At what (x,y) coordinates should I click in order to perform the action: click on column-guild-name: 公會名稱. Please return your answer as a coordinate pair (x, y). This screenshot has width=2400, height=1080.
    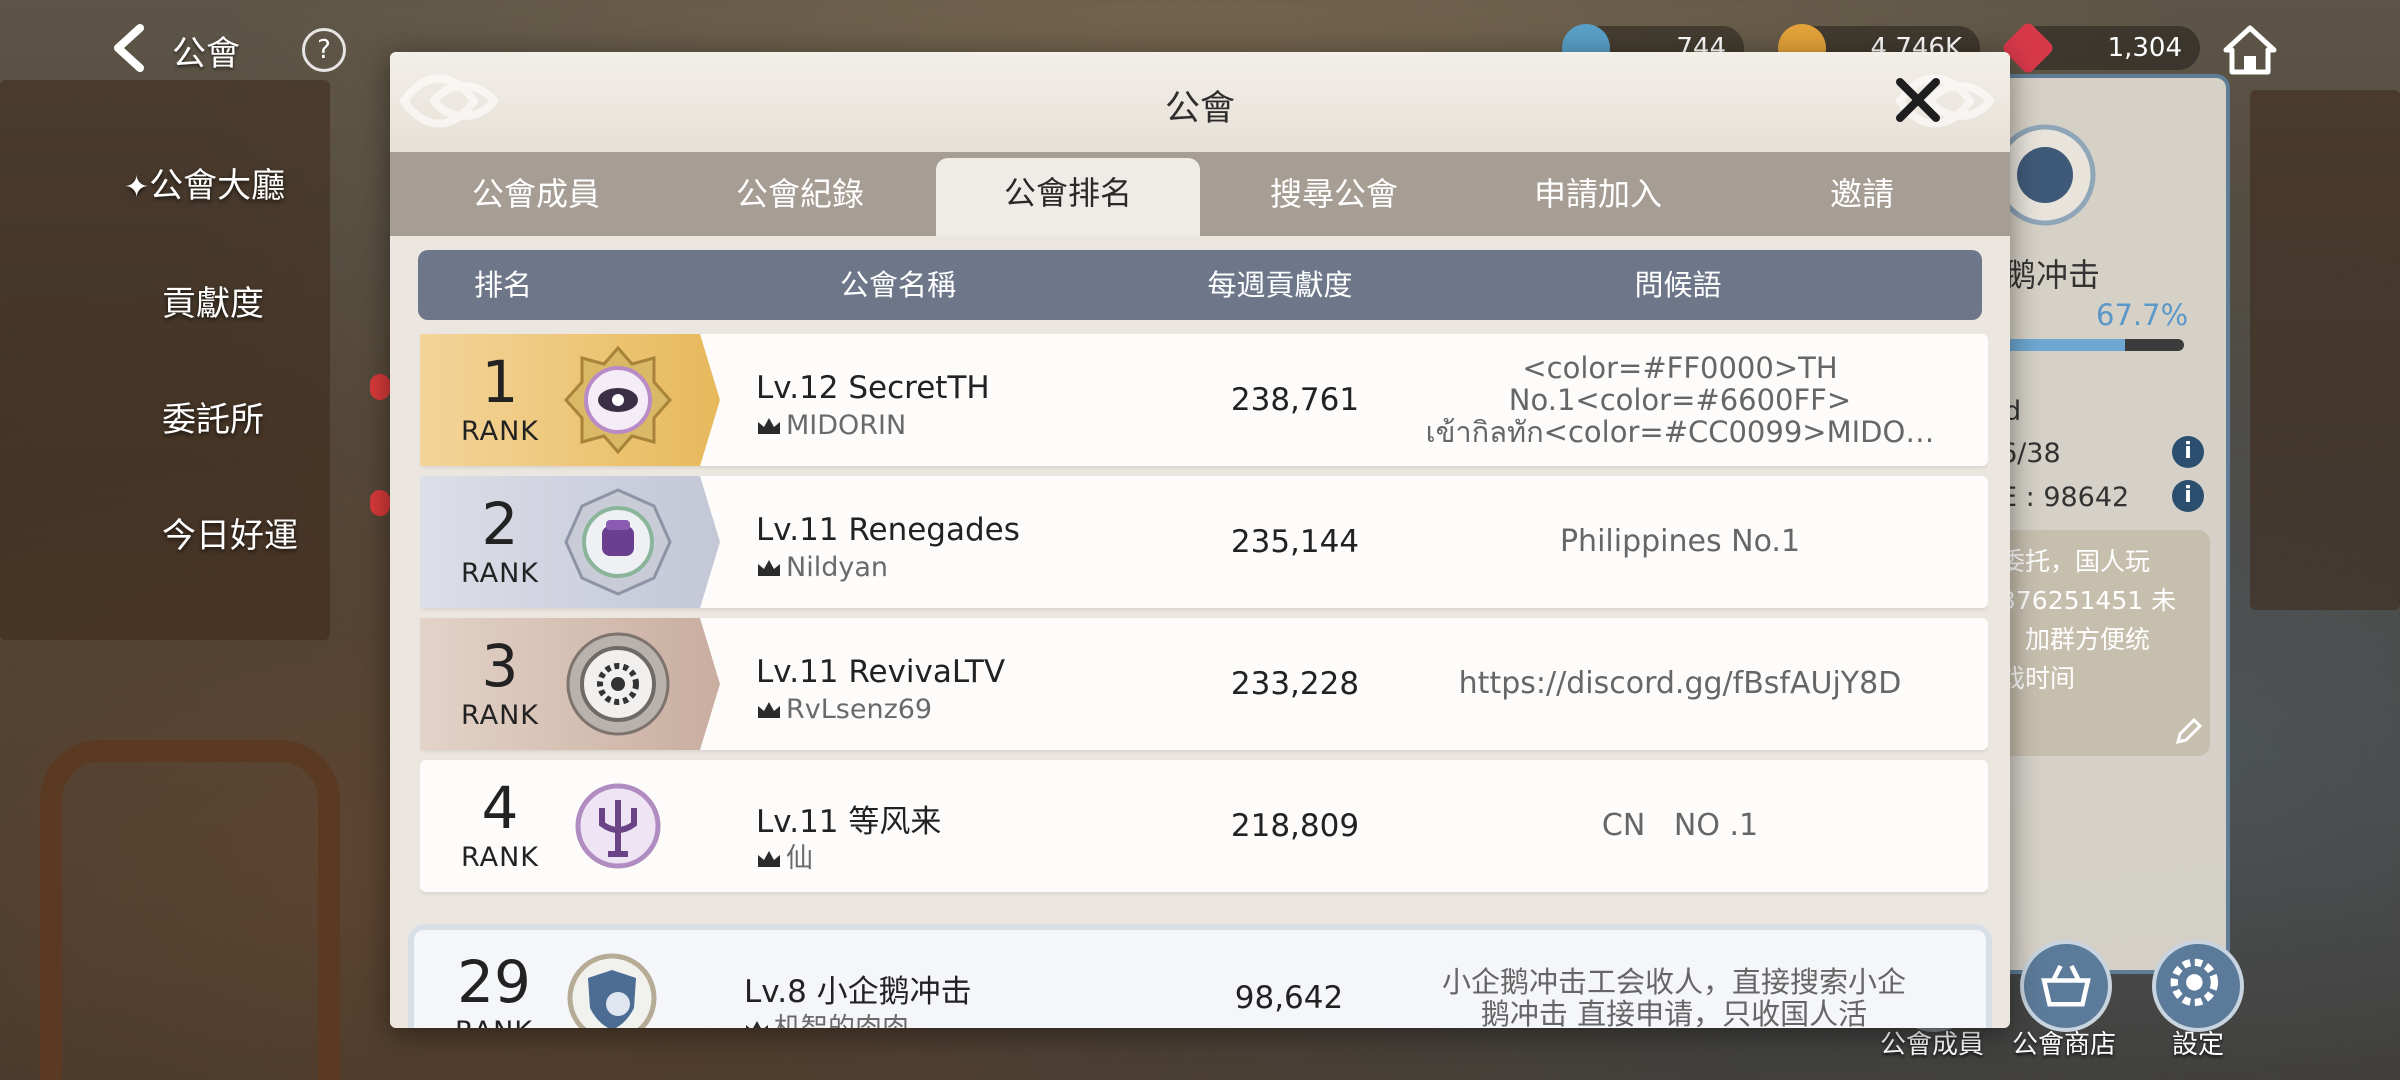
    Looking at the image, I should click on (897, 285).